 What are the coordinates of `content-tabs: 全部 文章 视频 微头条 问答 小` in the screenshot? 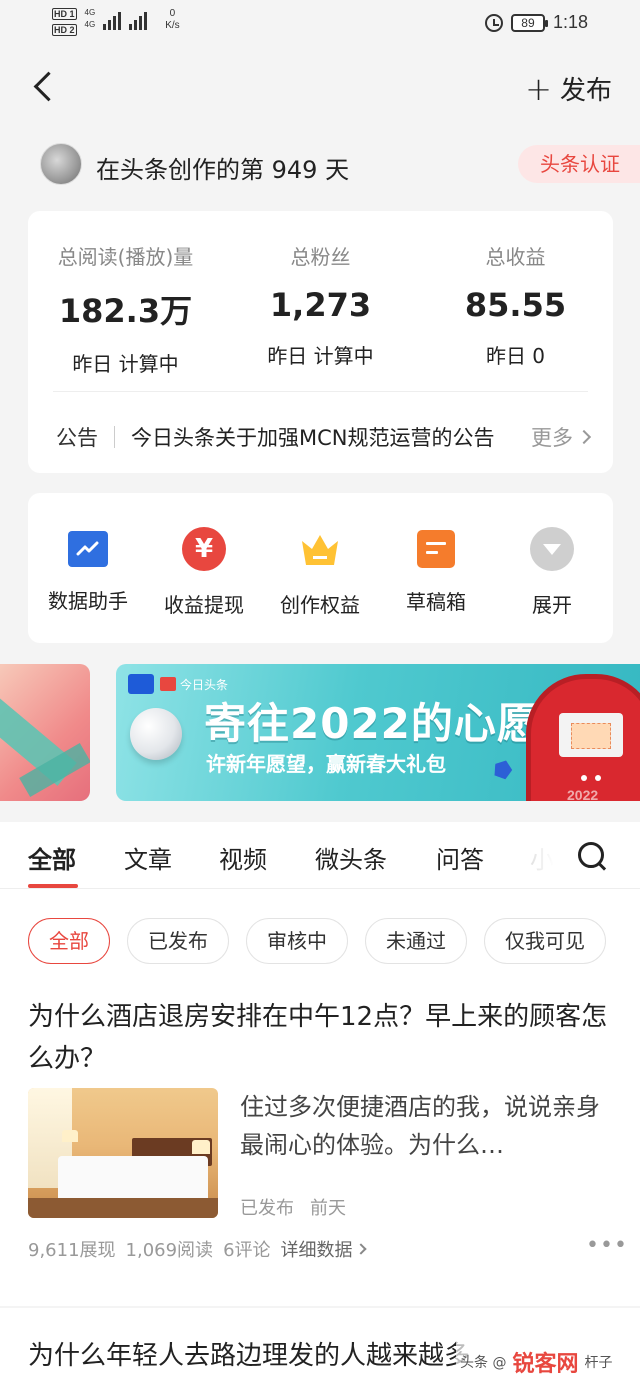 It's located at (320, 855).